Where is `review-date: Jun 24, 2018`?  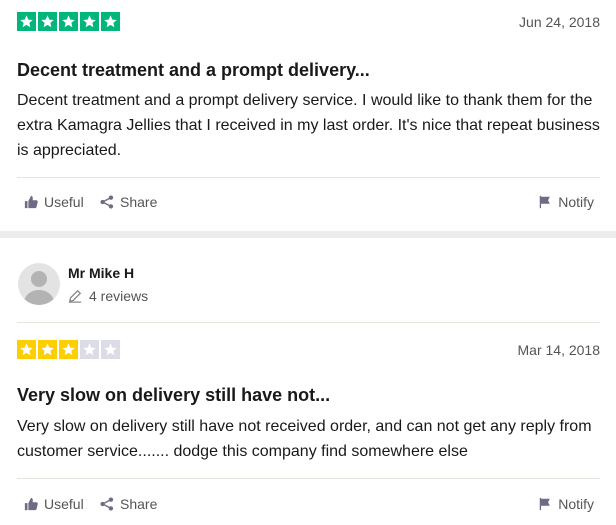 review-date: Jun 24, 2018 is located at coordinates (559, 22).